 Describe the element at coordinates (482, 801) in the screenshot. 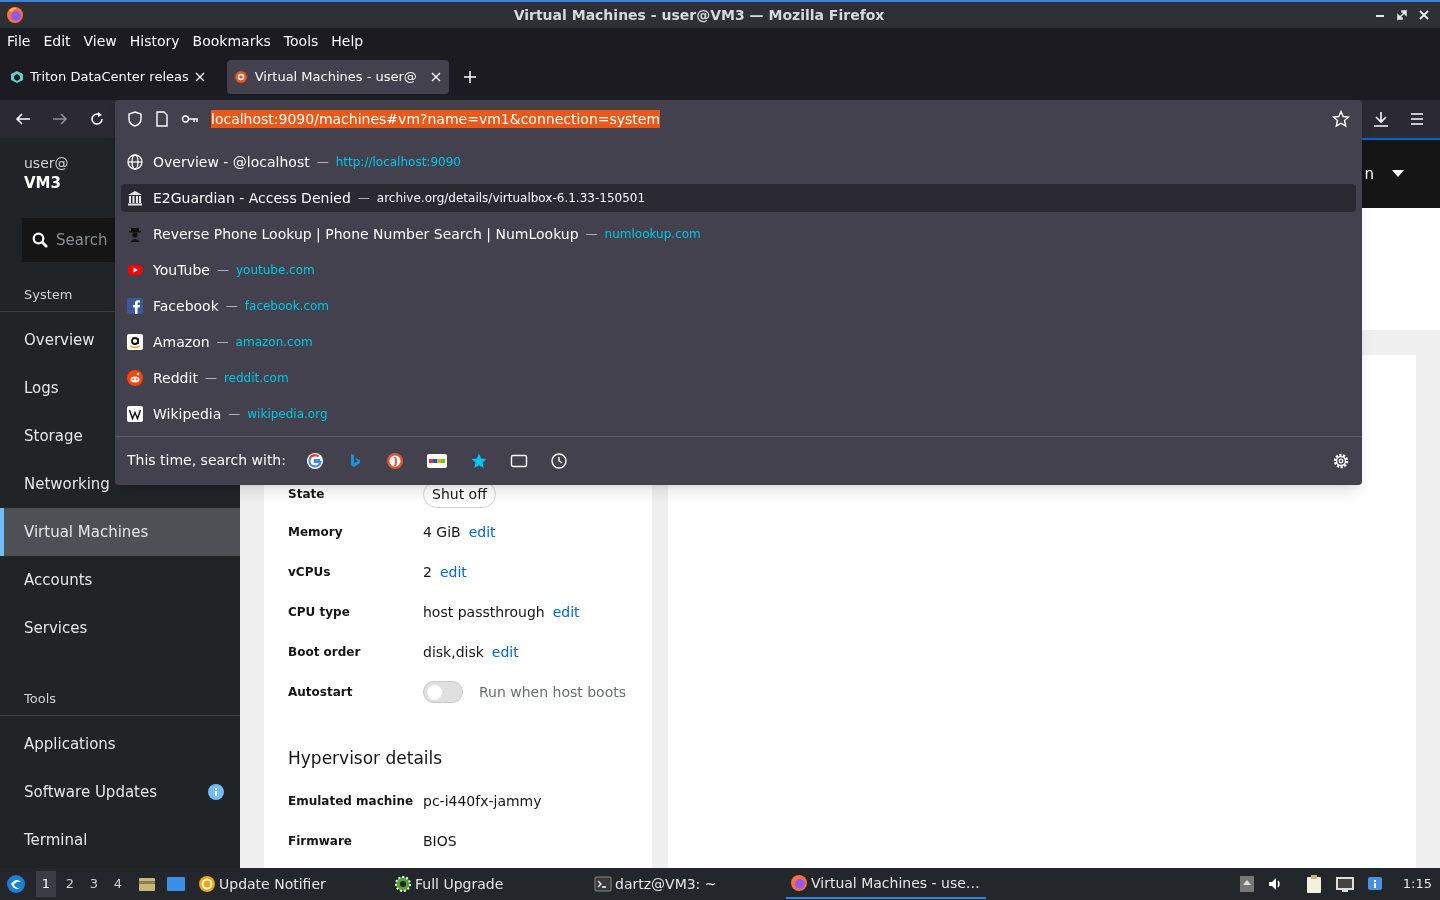

I see `field-value: pc-i440fx-jammy` at that location.